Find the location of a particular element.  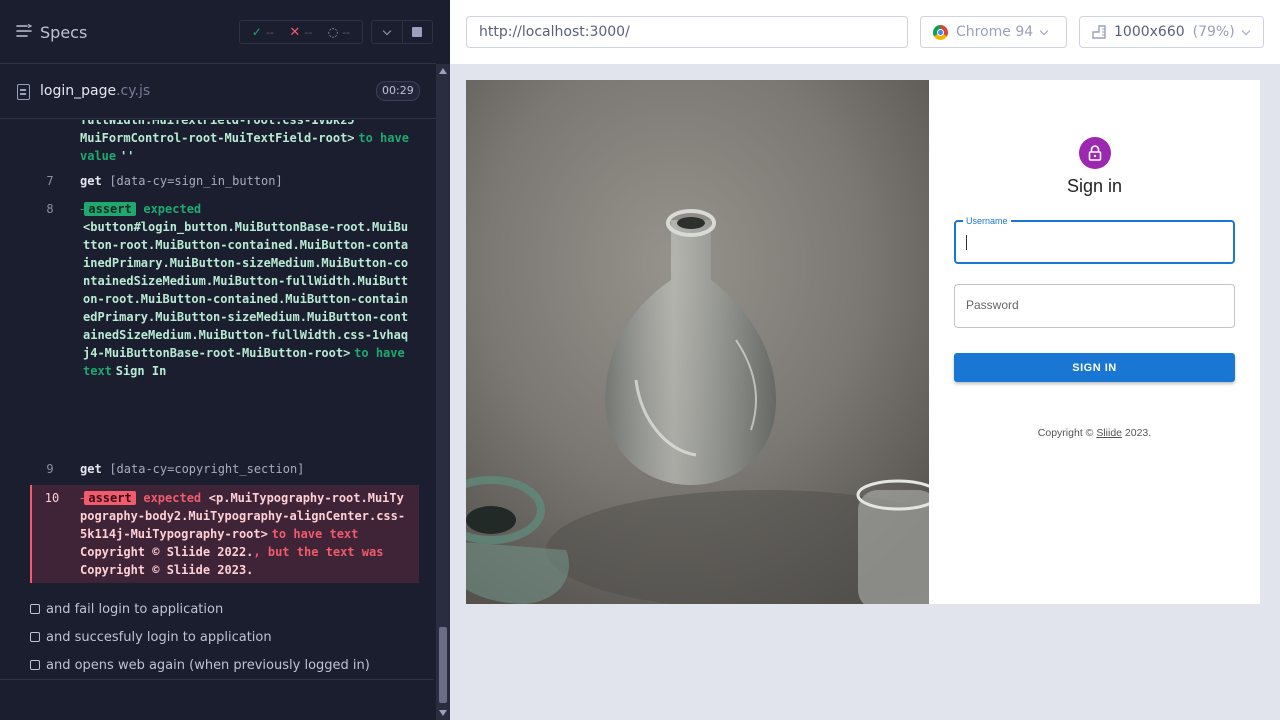

viewport-selector: 1000x660 (79%) is located at coordinates (1171, 32).